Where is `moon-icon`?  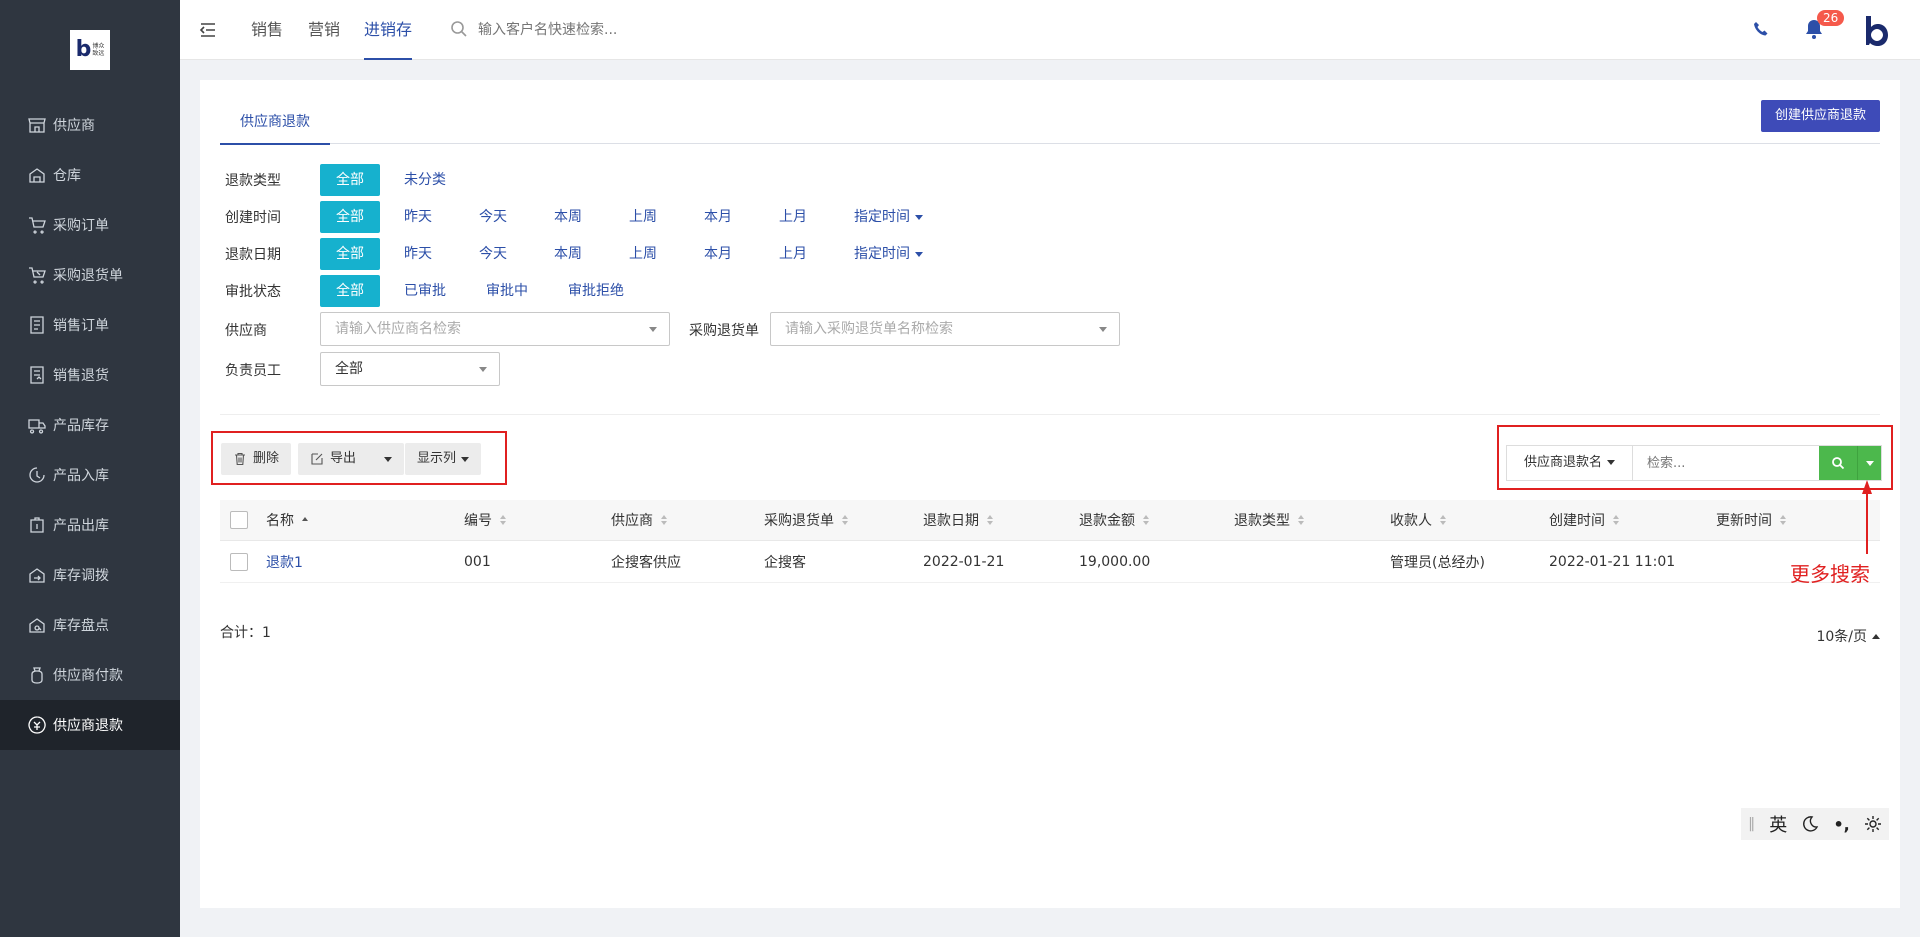
moon-icon is located at coordinates (1810, 824).